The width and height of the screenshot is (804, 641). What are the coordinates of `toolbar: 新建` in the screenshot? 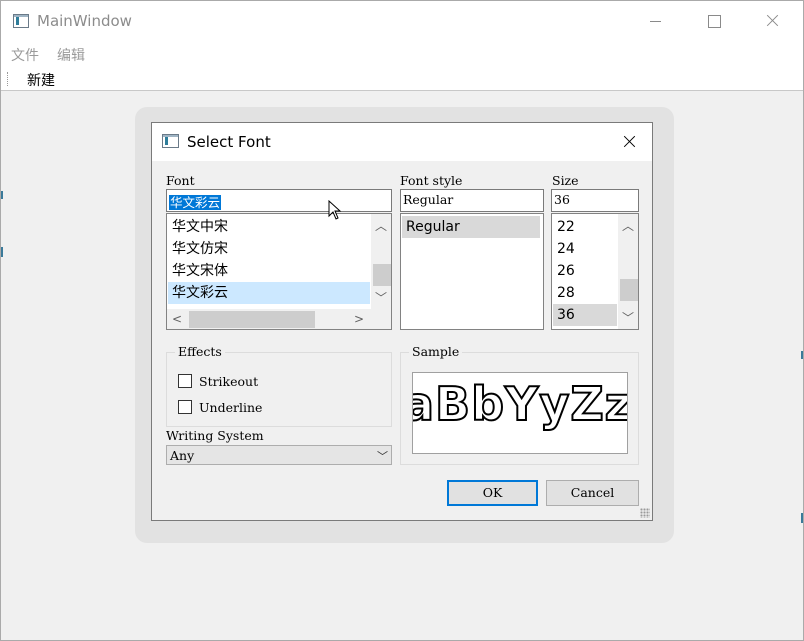 It's located at (402, 79).